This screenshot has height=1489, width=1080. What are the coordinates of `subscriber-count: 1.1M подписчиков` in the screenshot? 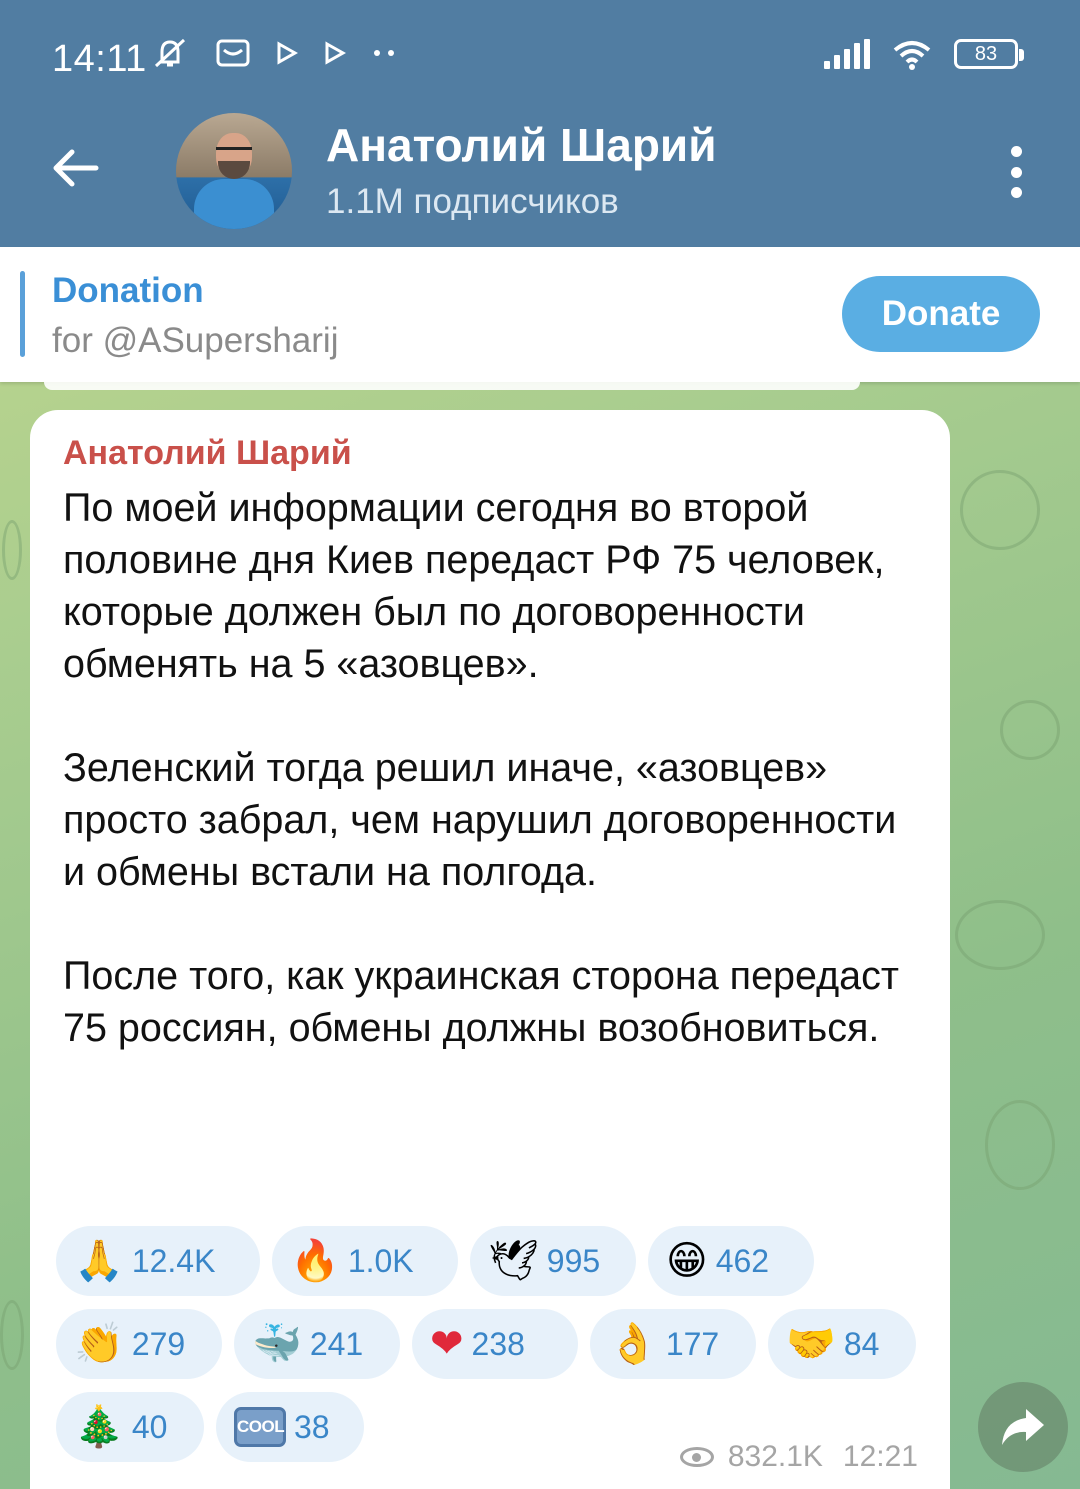 It's located at (472, 201).